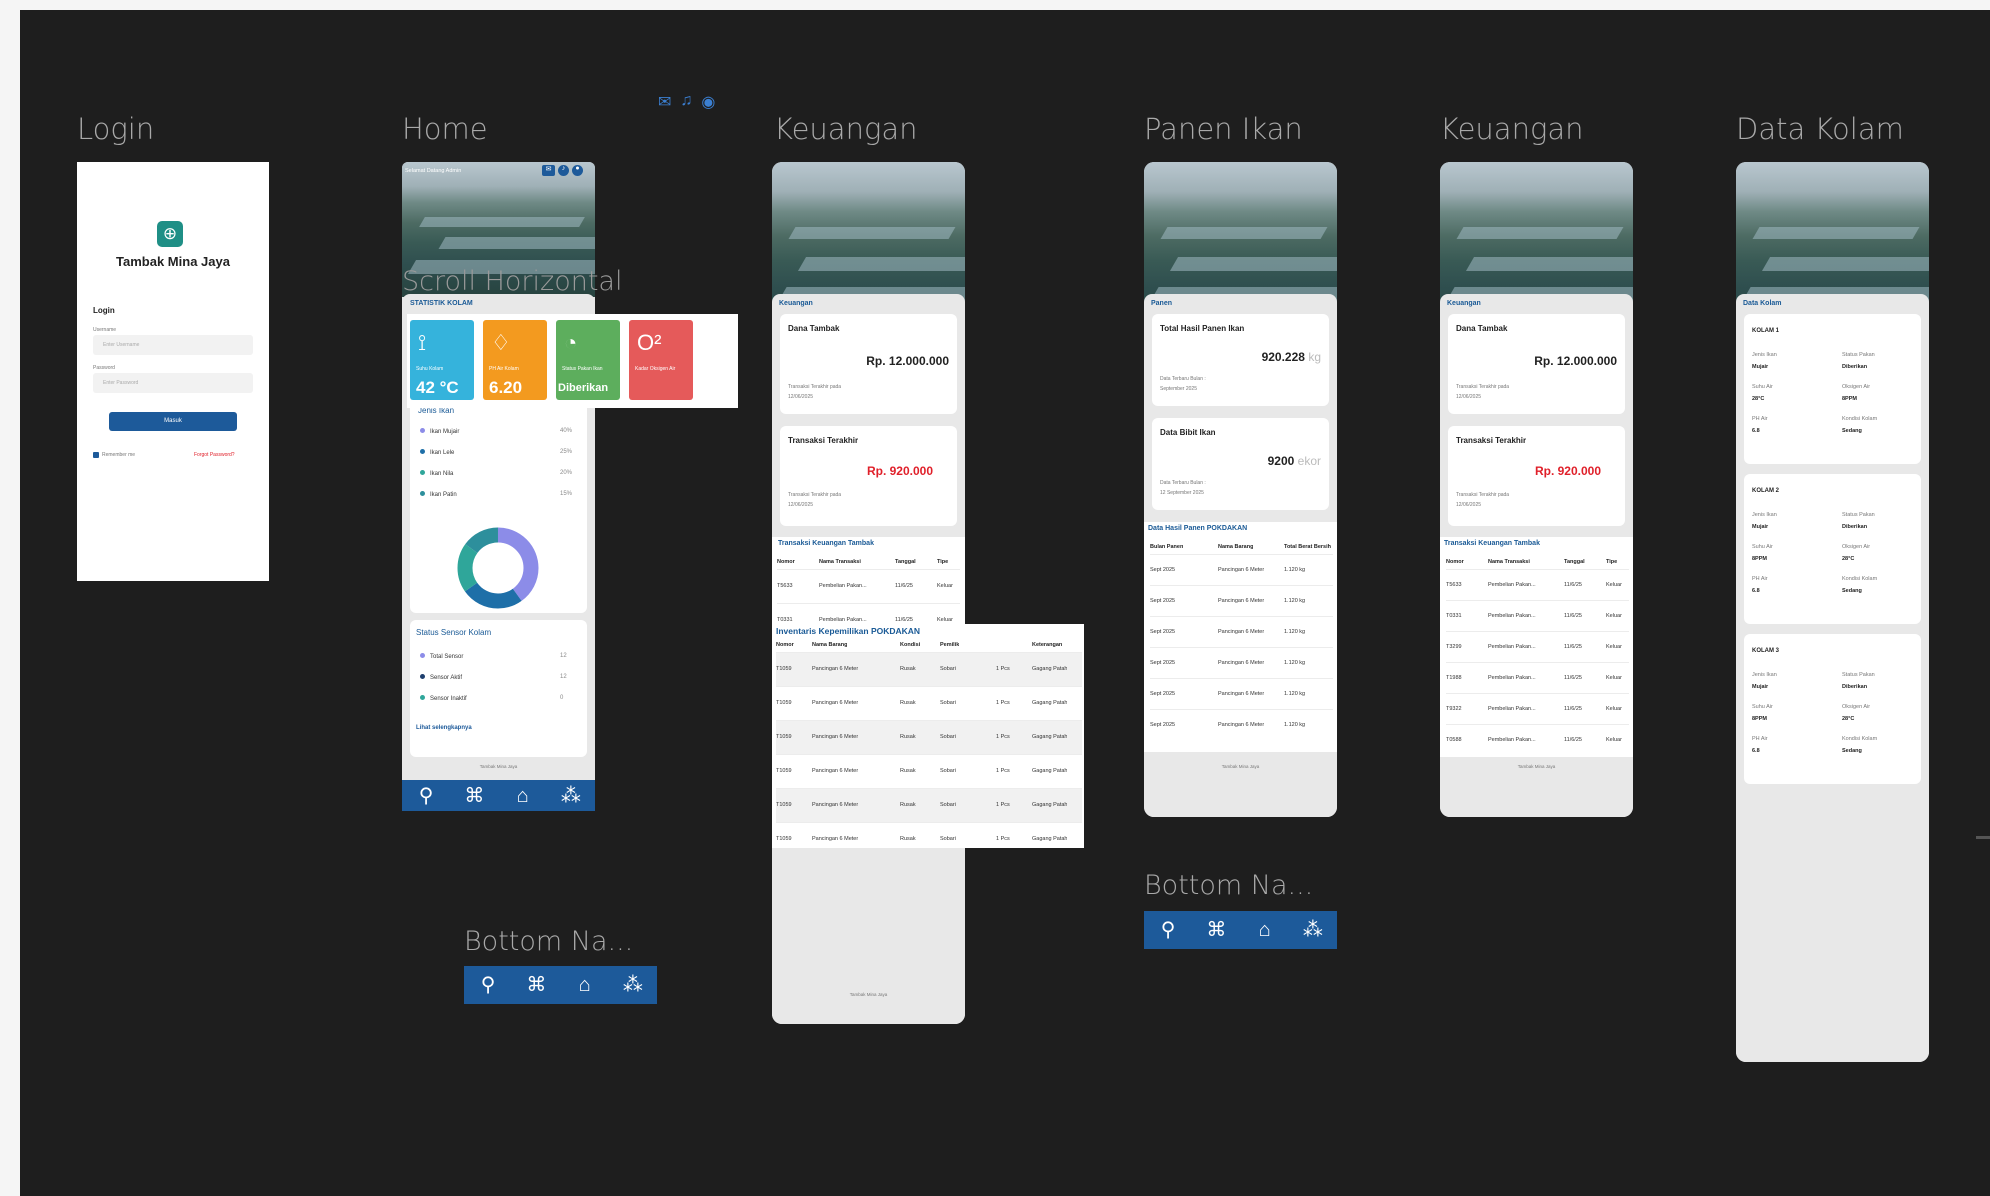 The image size is (1990, 1196). Describe the element at coordinates (1454, 646) in the screenshot. I see `table-cell: T3299` at that location.